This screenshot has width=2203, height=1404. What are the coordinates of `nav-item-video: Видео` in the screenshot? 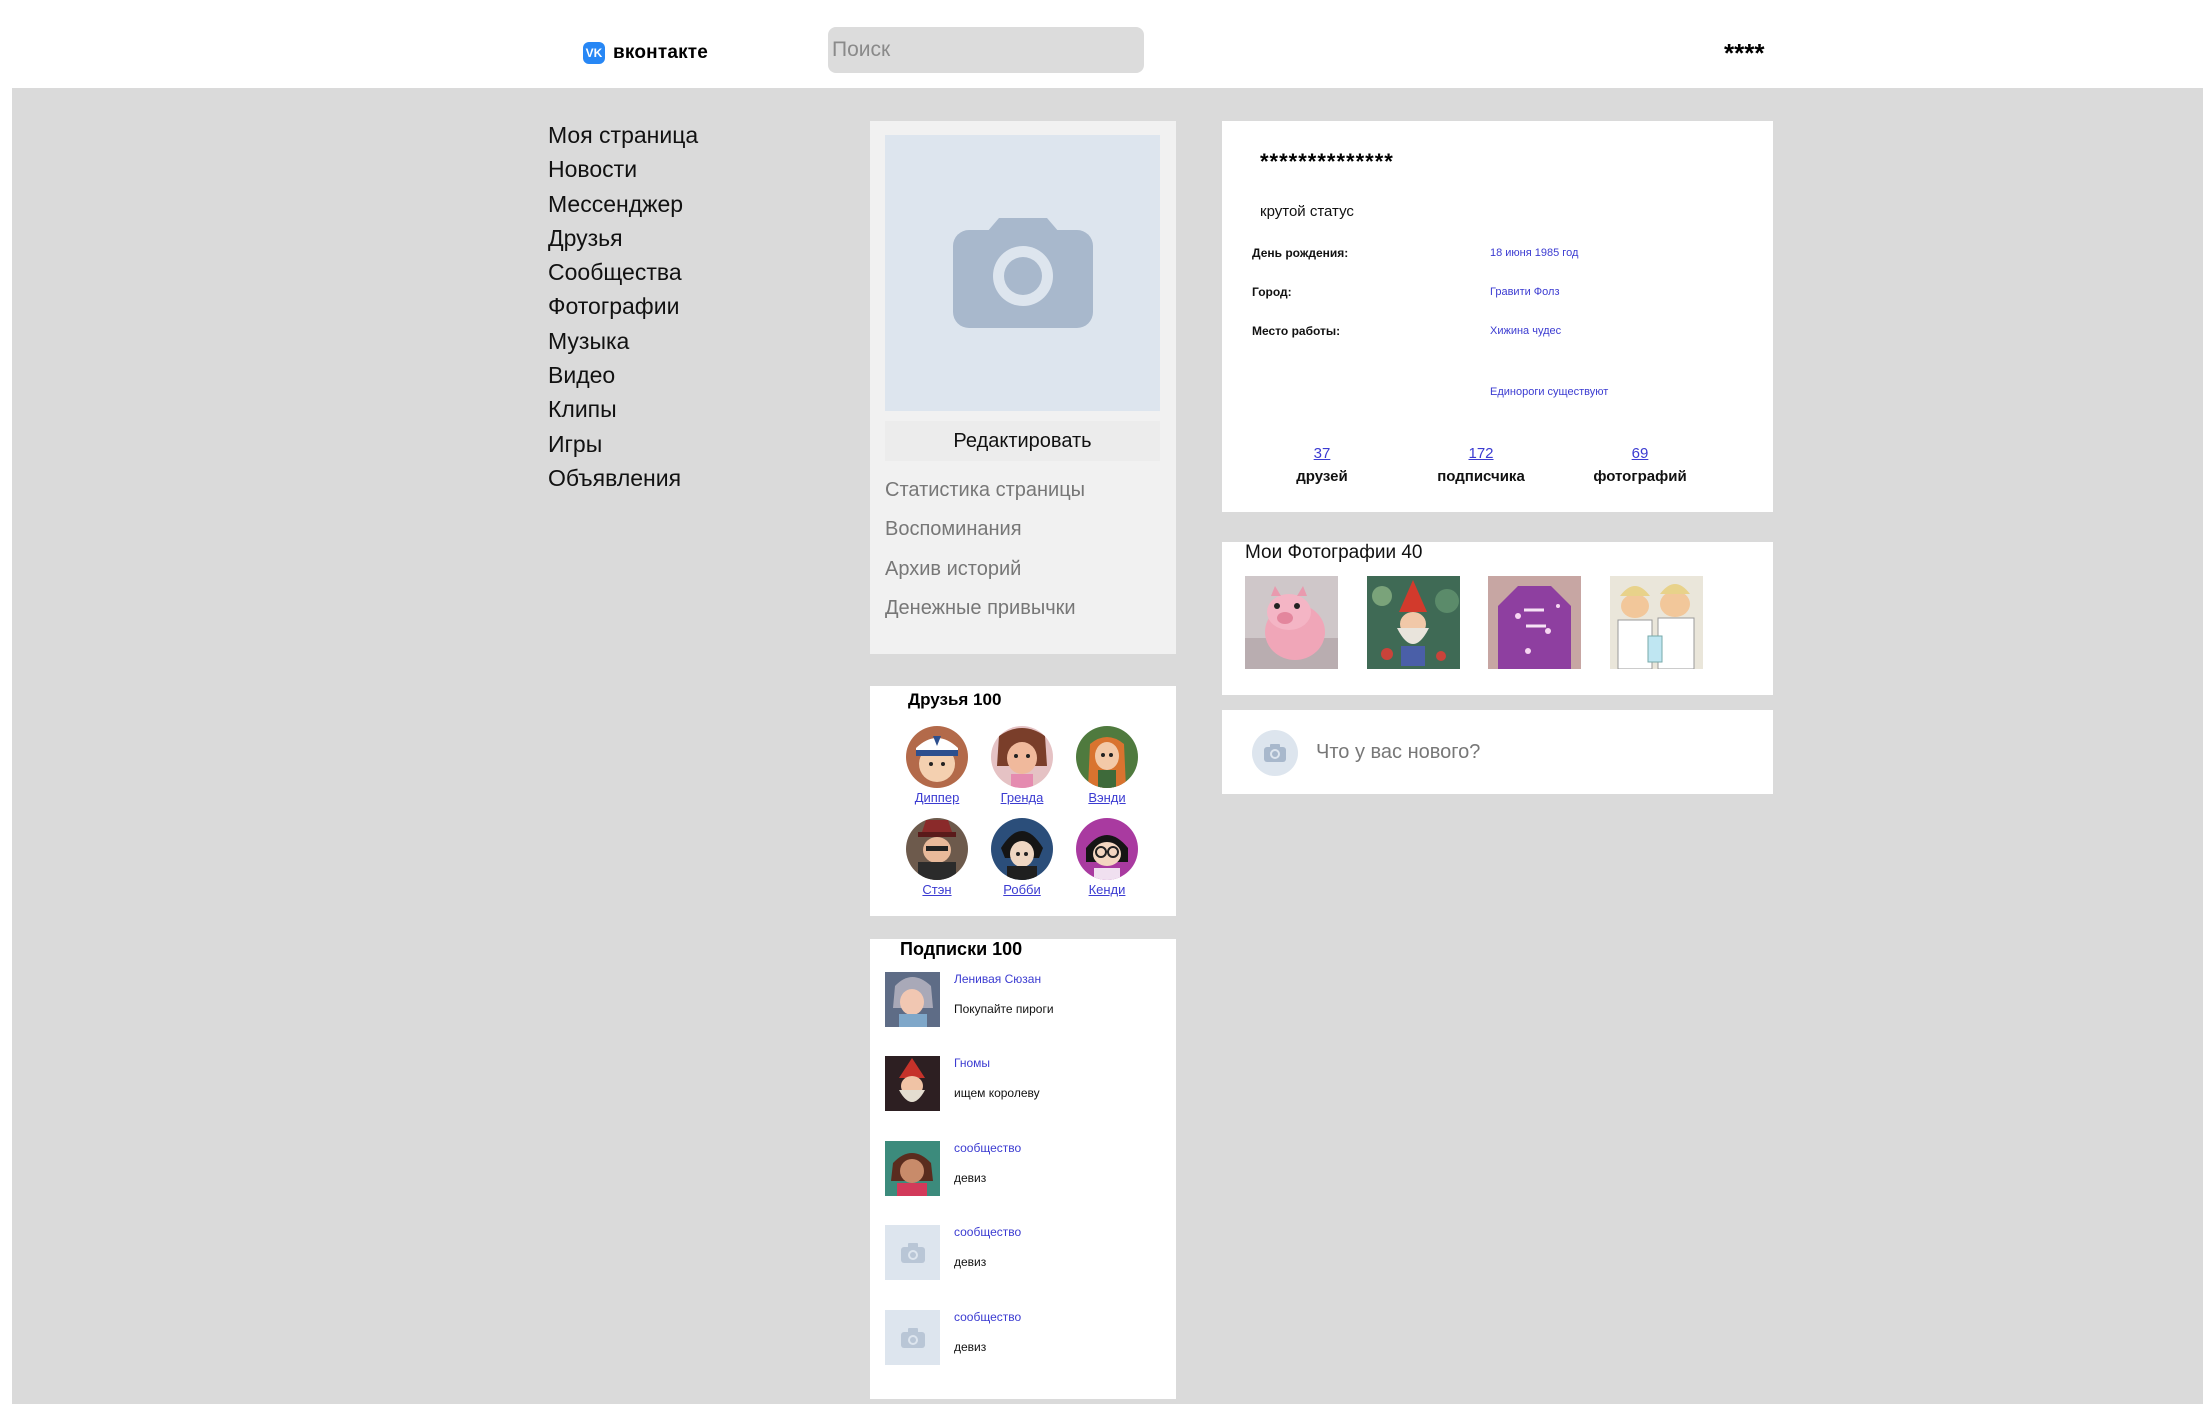 It's located at (623, 375).